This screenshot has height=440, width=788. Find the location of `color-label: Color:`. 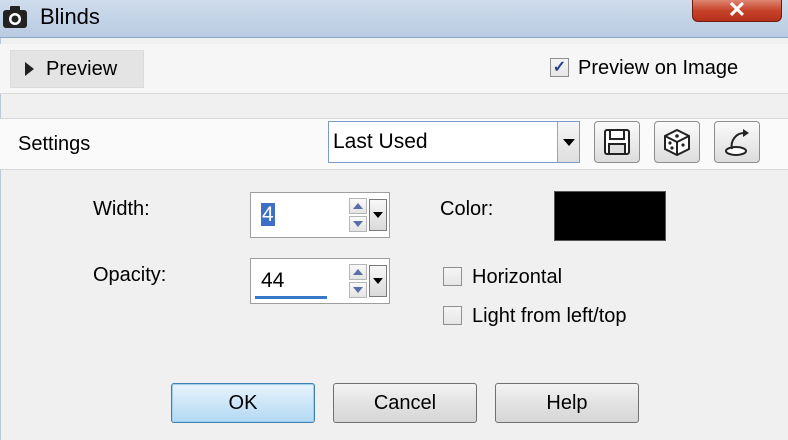

color-label: Color: is located at coordinates (467, 209).